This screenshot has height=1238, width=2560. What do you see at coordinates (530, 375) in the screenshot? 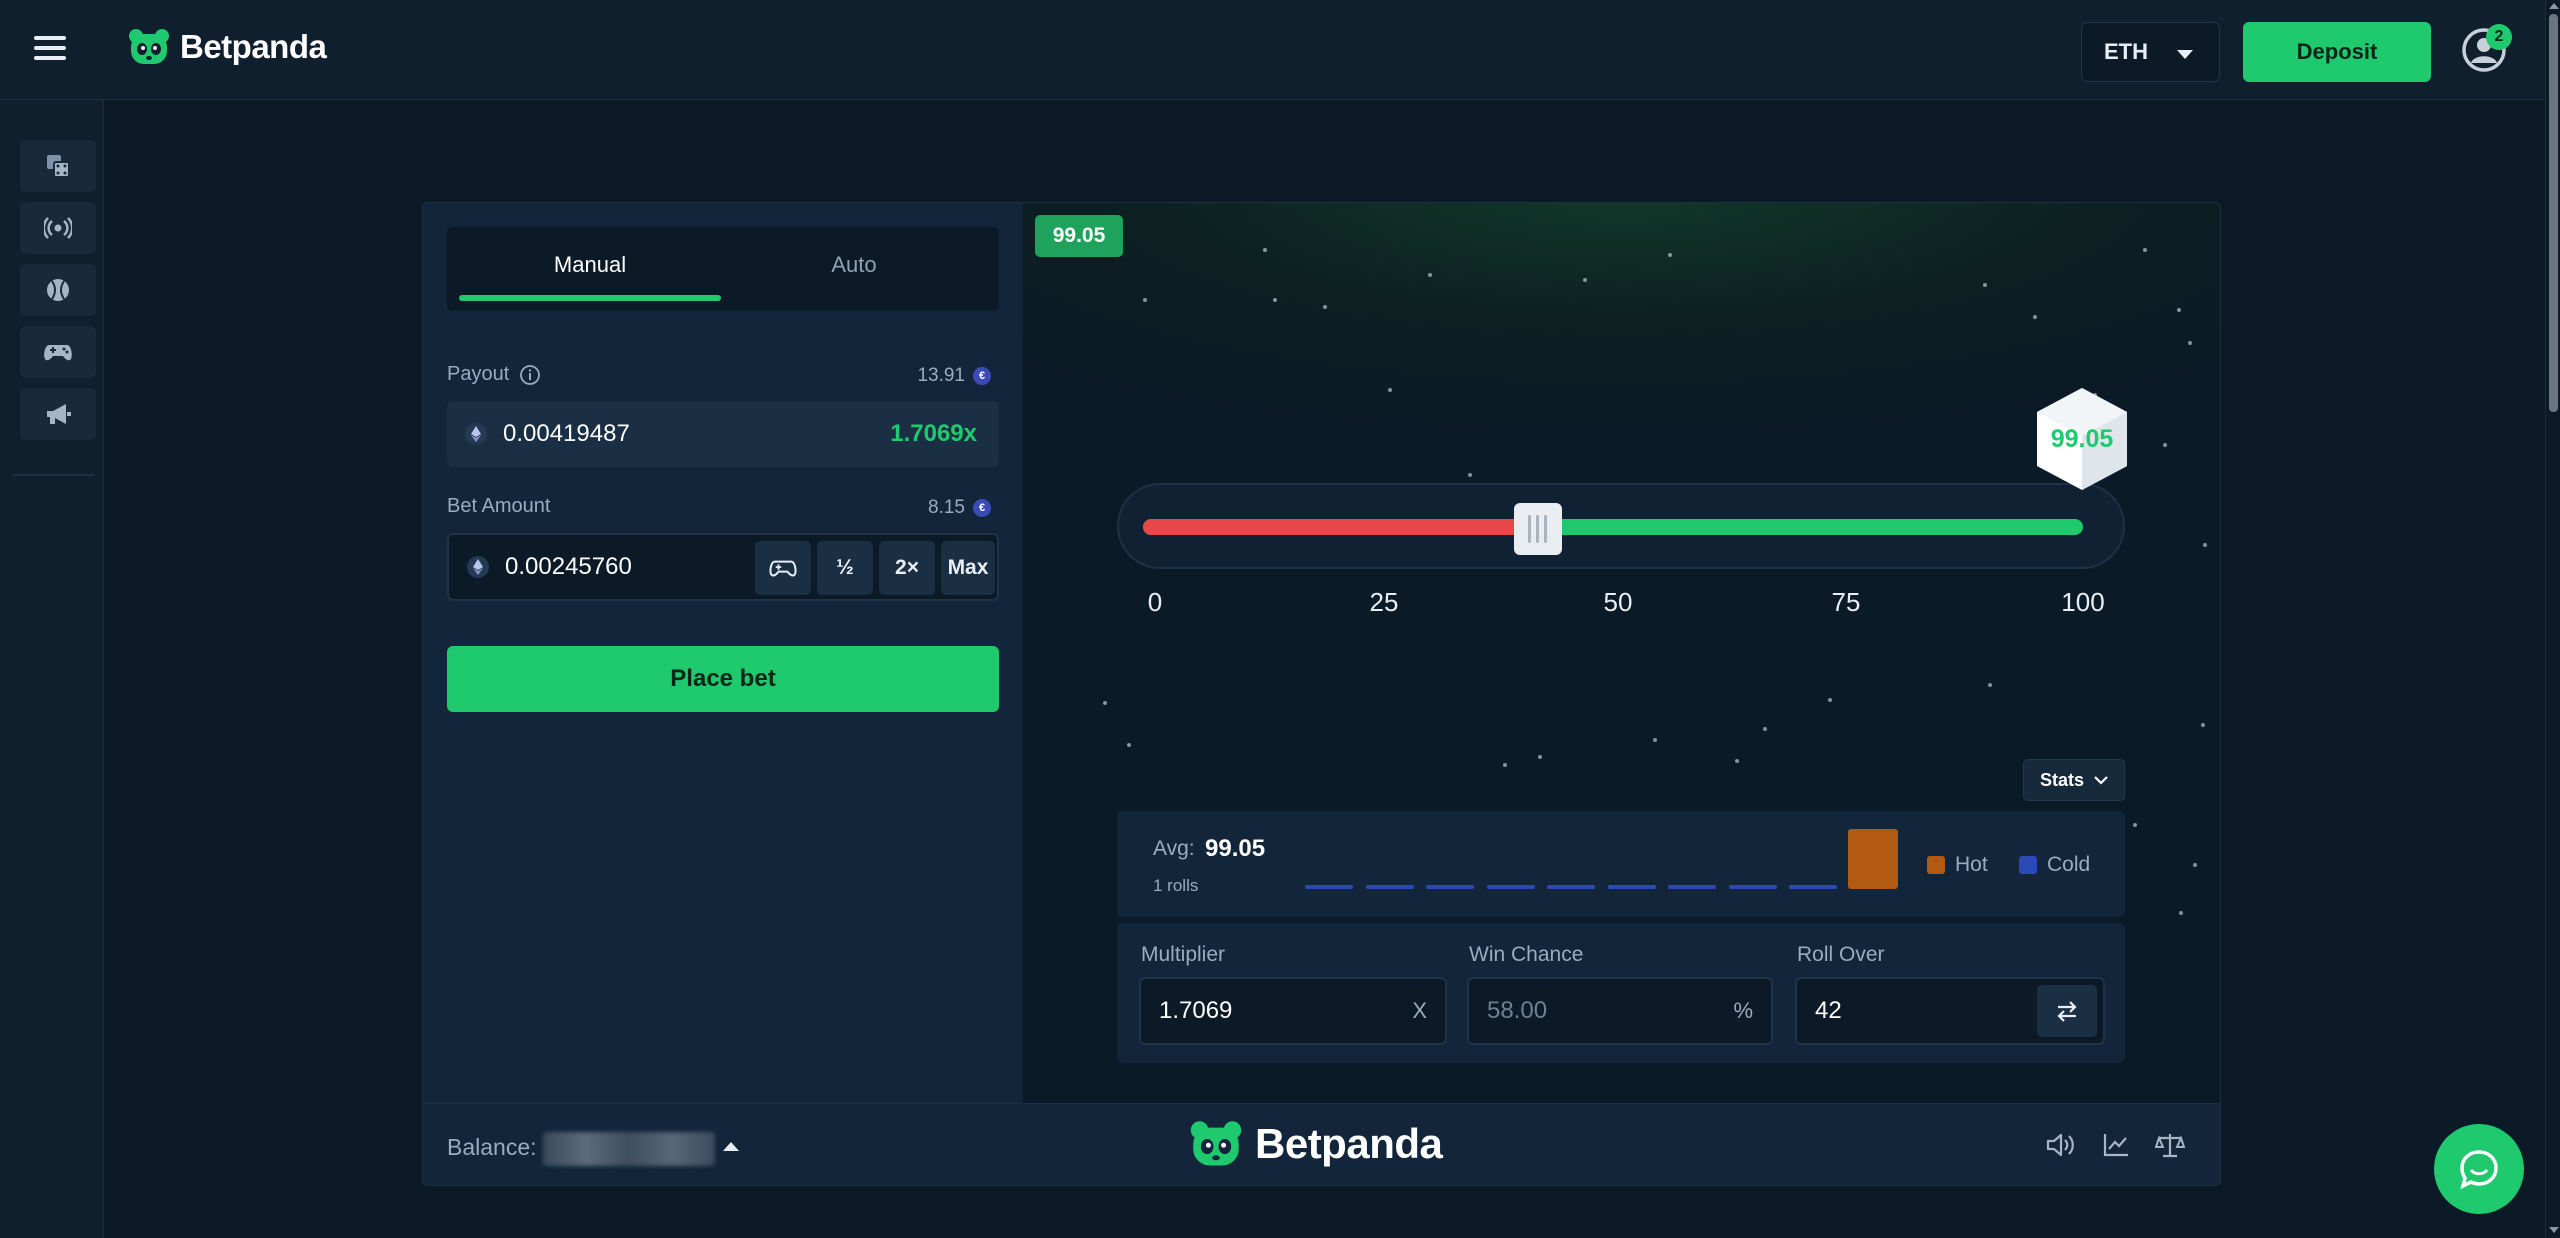
I see `info-icon` at bounding box center [530, 375].